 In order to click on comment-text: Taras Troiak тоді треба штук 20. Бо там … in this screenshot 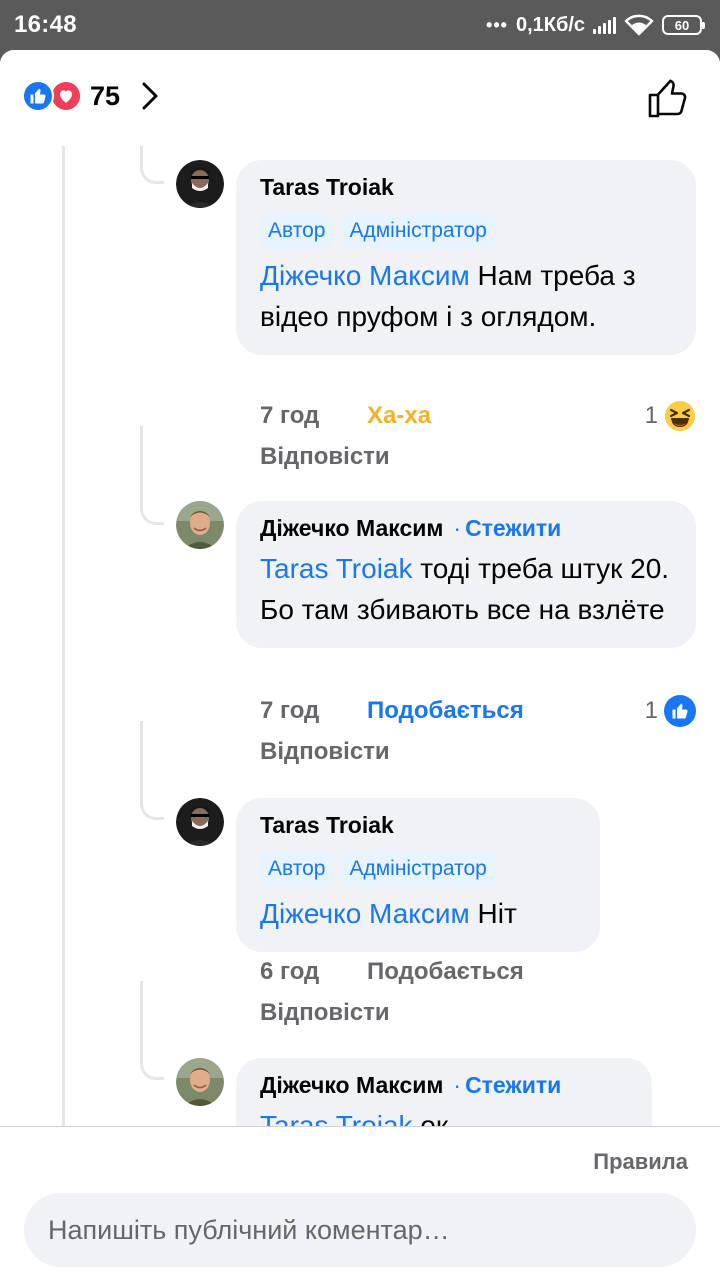, I will do `click(466, 589)`.